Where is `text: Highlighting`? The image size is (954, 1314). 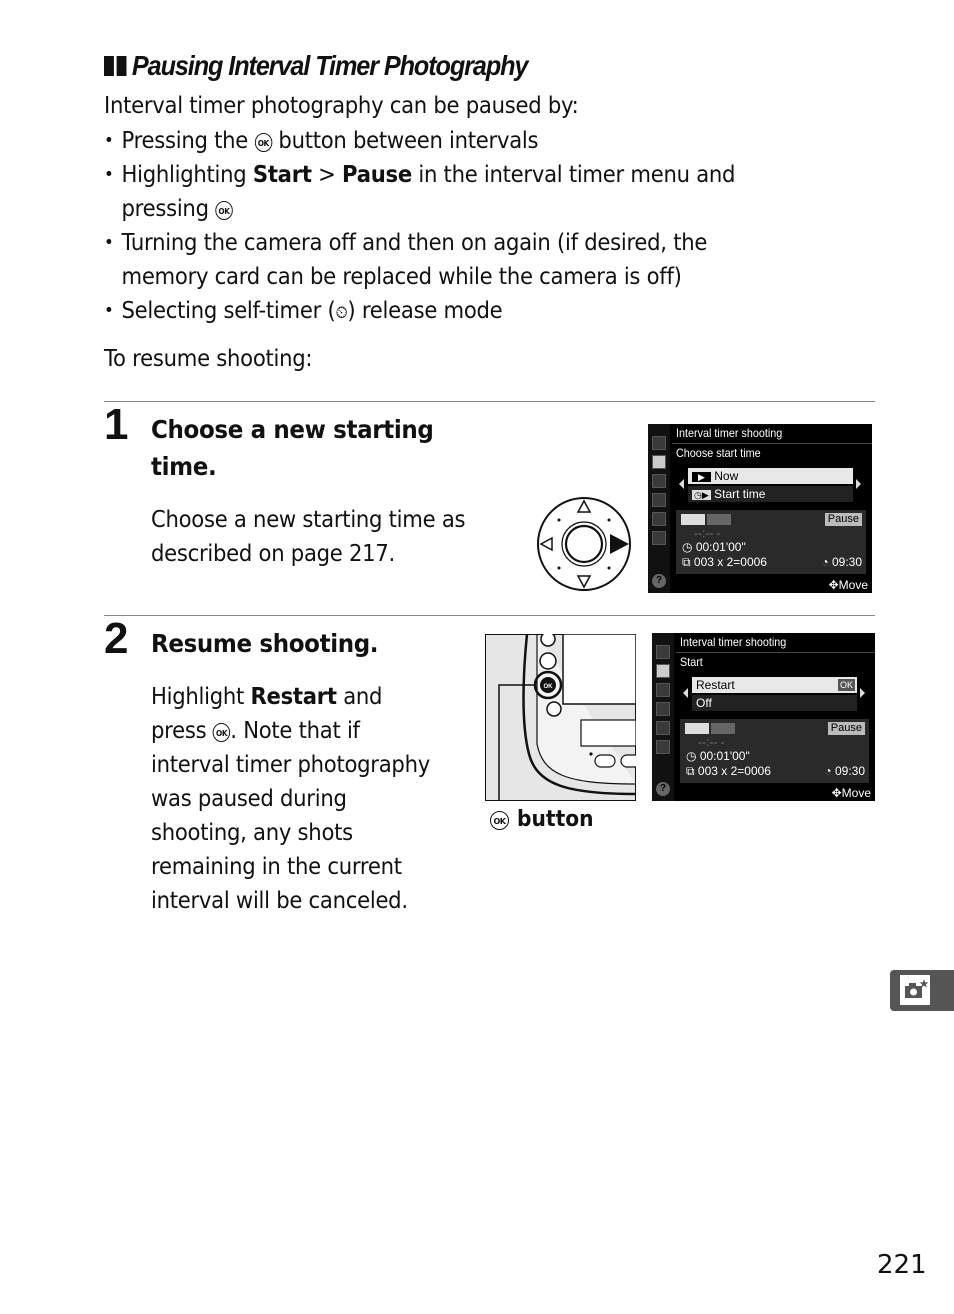
text: Highlighting is located at coordinates (187, 175).